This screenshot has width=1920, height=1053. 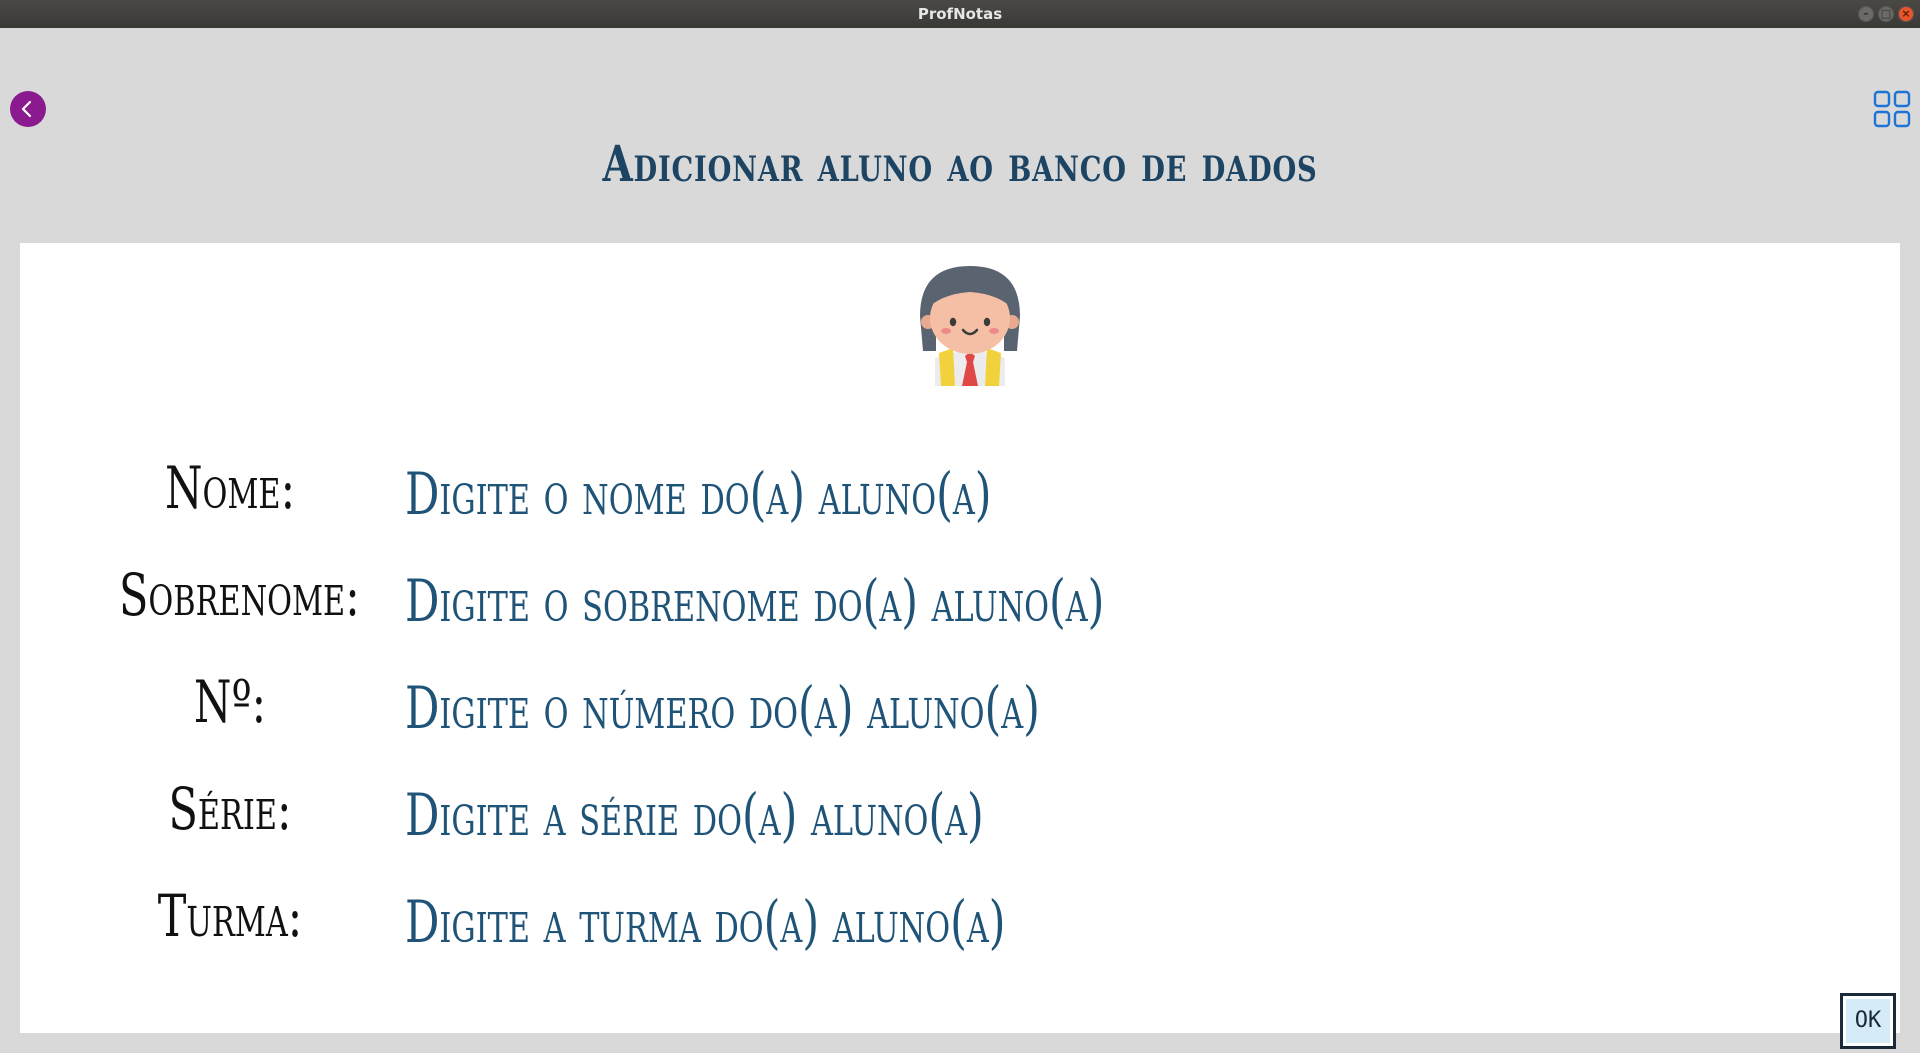 I want to click on sobrenome-label: Sobrenome:, so click(x=239, y=595).